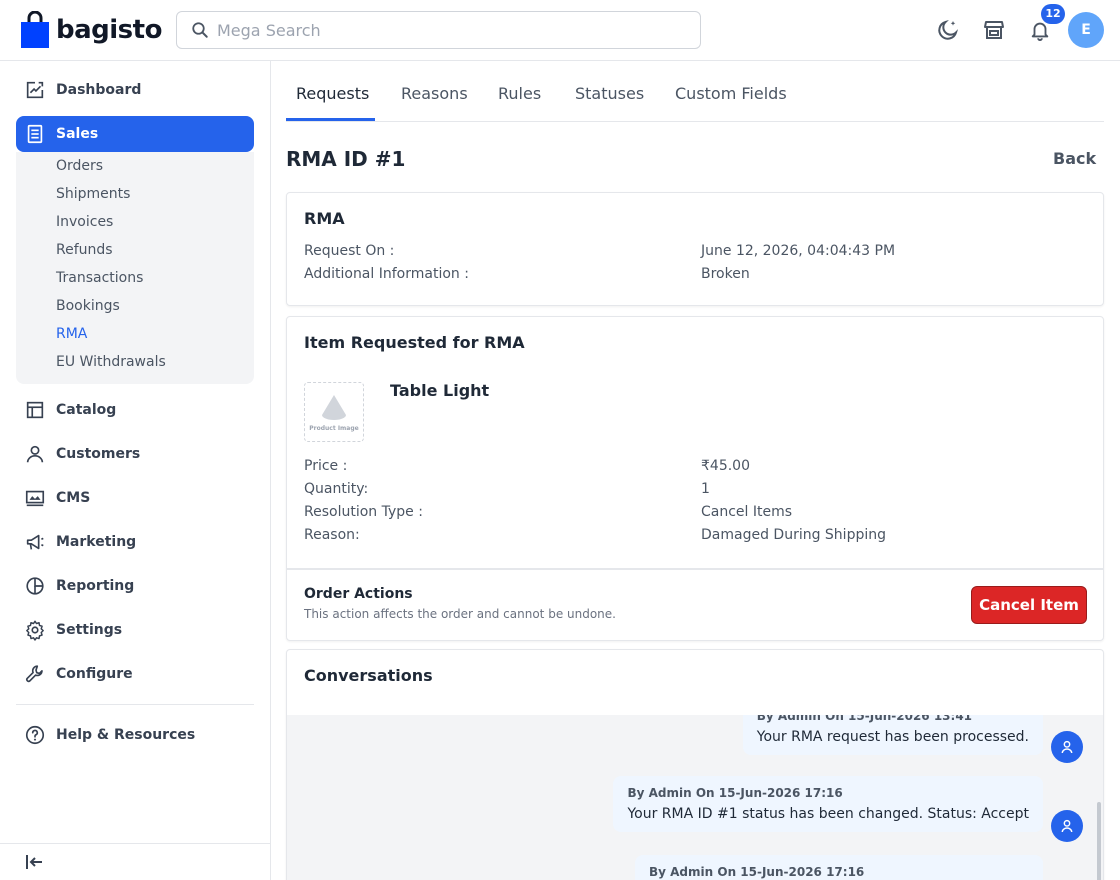  I want to click on message-meta: By Admin On 15-Jun-2026 13:41, so click(864, 719).